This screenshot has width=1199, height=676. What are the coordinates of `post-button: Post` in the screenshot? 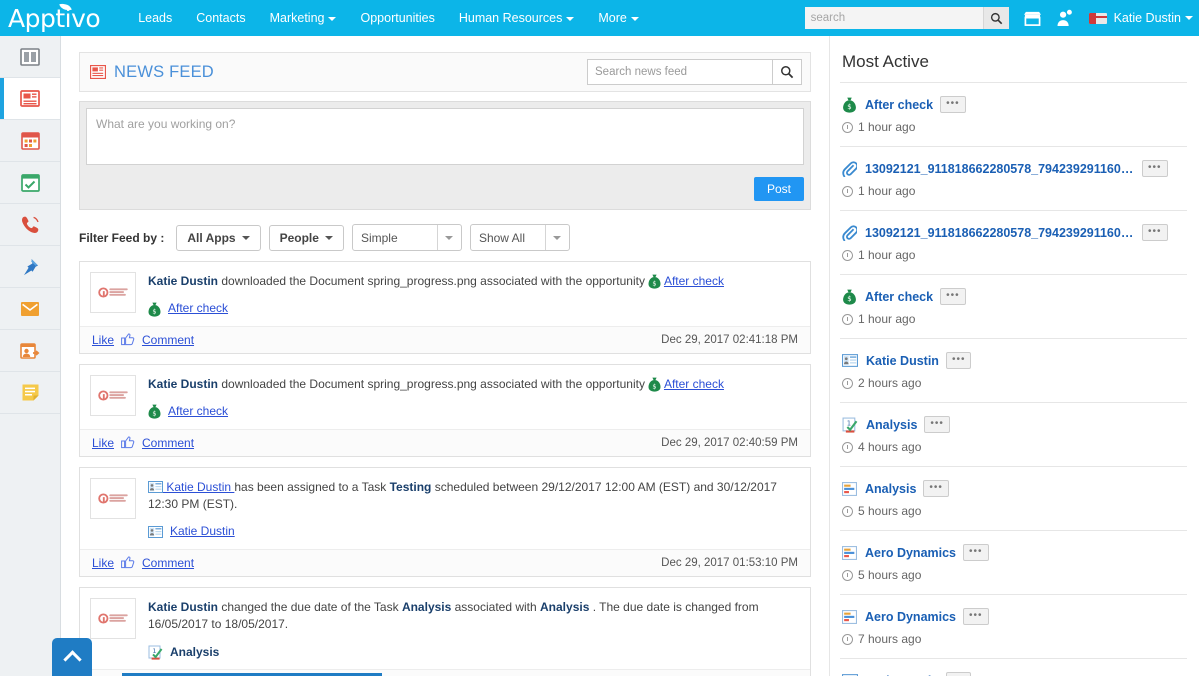 It's located at (778, 189).